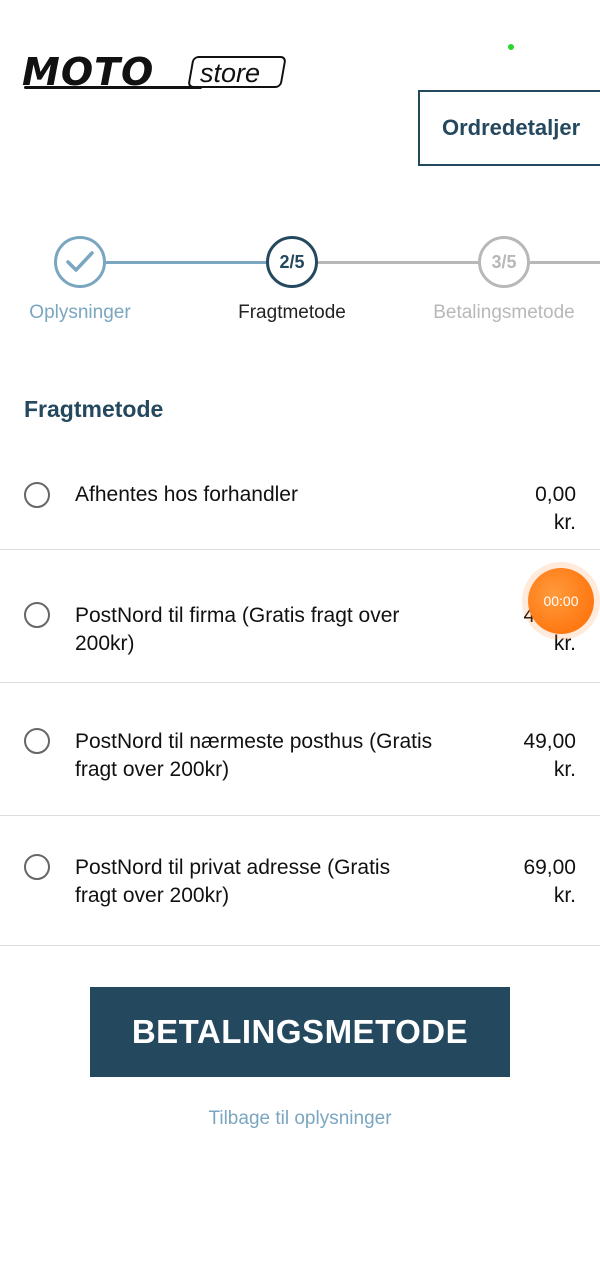 This screenshot has width=600, height=1267. I want to click on price-value: 69,00, so click(549, 867).